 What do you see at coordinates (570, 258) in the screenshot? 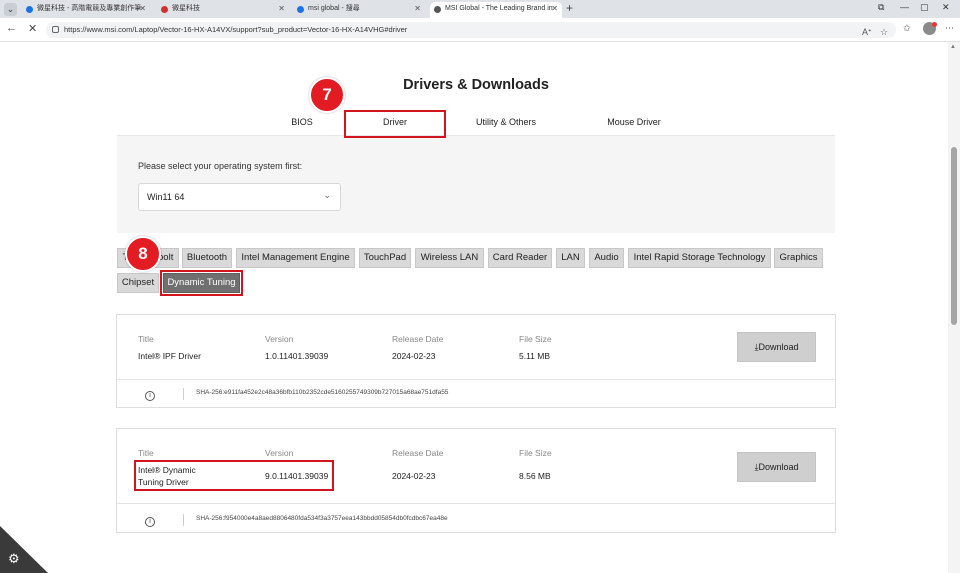
I see `category-lan: LAN` at bounding box center [570, 258].